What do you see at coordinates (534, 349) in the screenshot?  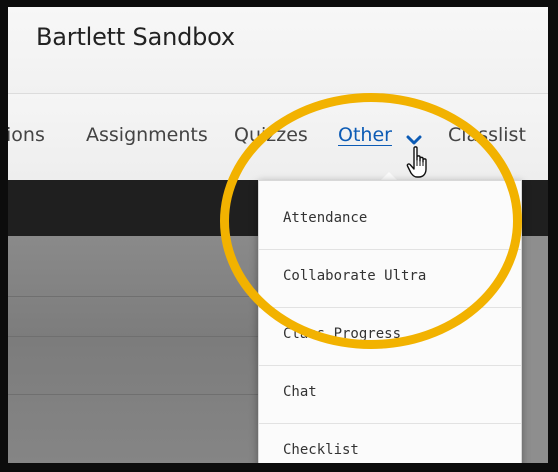 I see `content-right-edge` at bounding box center [534, 349].